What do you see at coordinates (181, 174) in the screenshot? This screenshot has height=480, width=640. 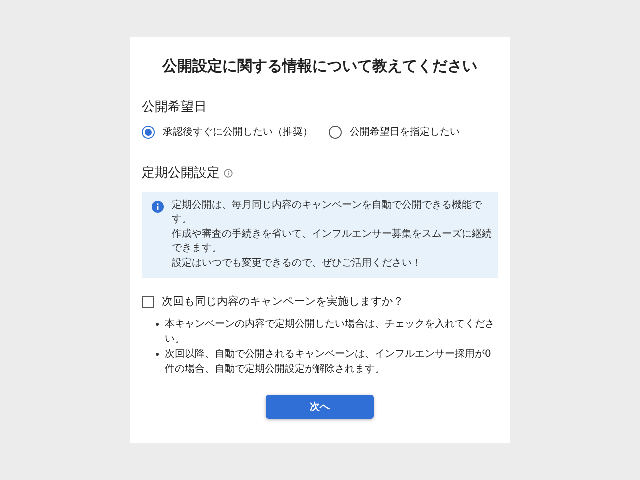 I see `section-heading: 定期公開設定` at bounding box center [181, 174].